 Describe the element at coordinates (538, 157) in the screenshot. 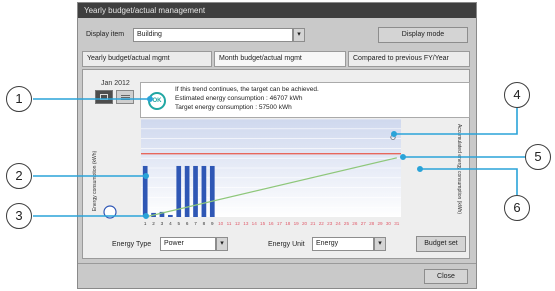

I see `callout-5: 5` at that location.